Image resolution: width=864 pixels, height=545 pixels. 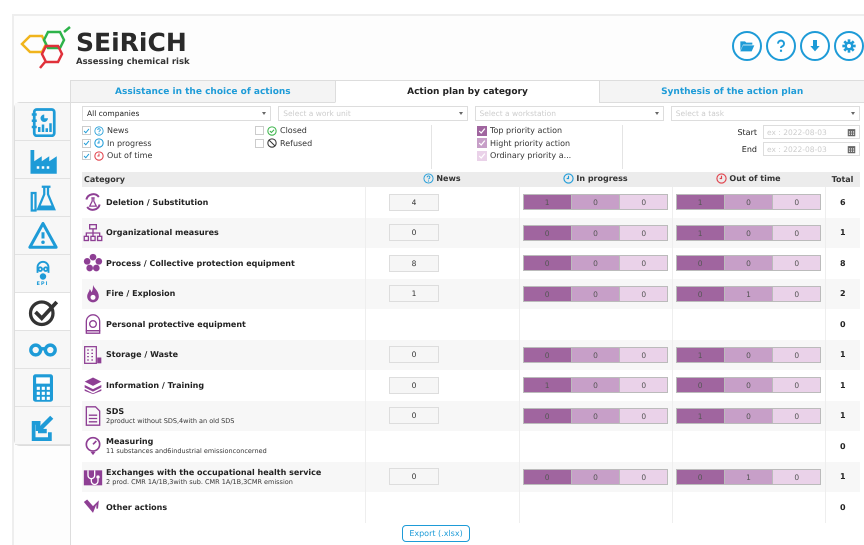 I want to click on category-name: Process / Collective protection equipment, so click(x=200, y=263).